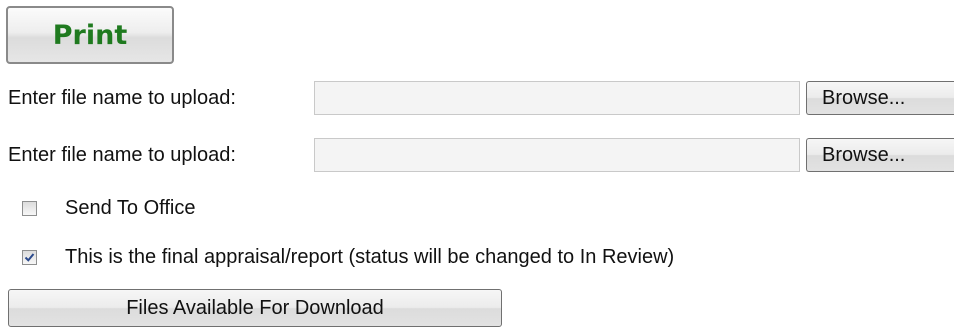  What do you see at coordinates (255, 308) in the screenshot?
I see `files-available-for-download-button: Files Available For Download` at bounding box center [255, 308].